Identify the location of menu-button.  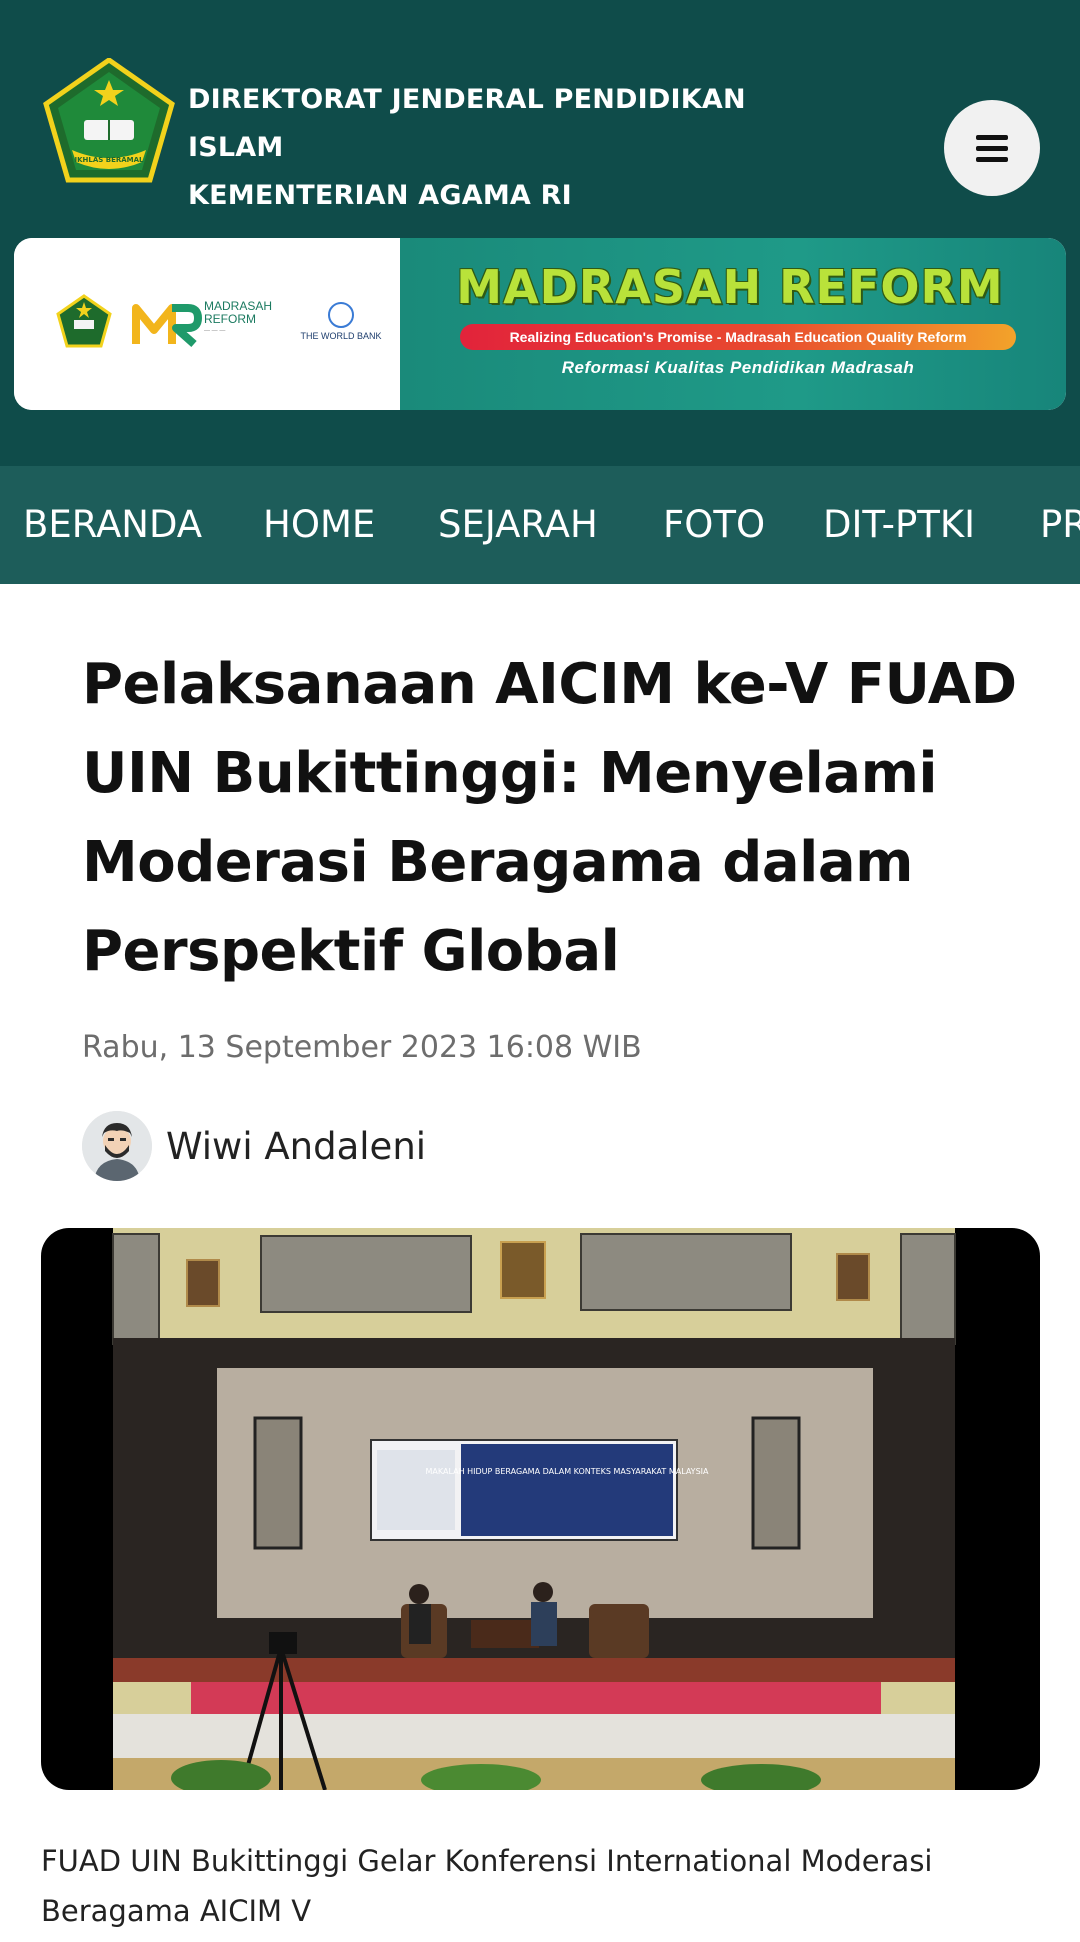
(992, 148).